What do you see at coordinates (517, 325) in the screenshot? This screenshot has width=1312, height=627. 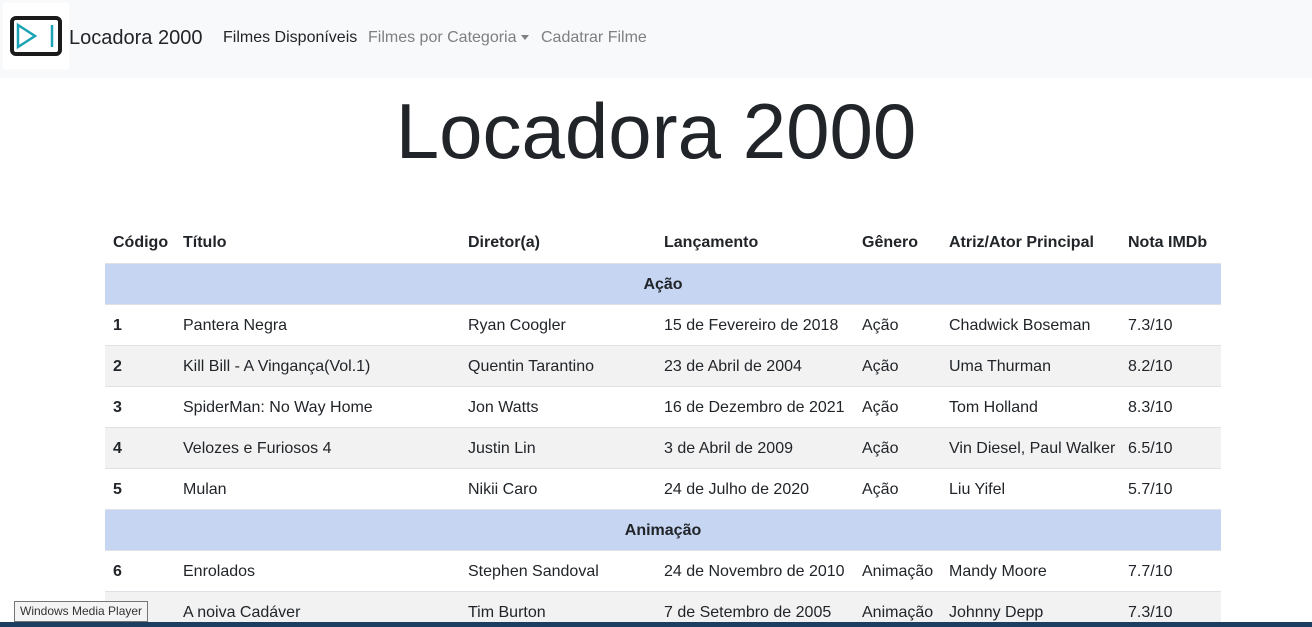 I see `cell-diretor: Ryan Coogler` at bounding box center [517, 325].